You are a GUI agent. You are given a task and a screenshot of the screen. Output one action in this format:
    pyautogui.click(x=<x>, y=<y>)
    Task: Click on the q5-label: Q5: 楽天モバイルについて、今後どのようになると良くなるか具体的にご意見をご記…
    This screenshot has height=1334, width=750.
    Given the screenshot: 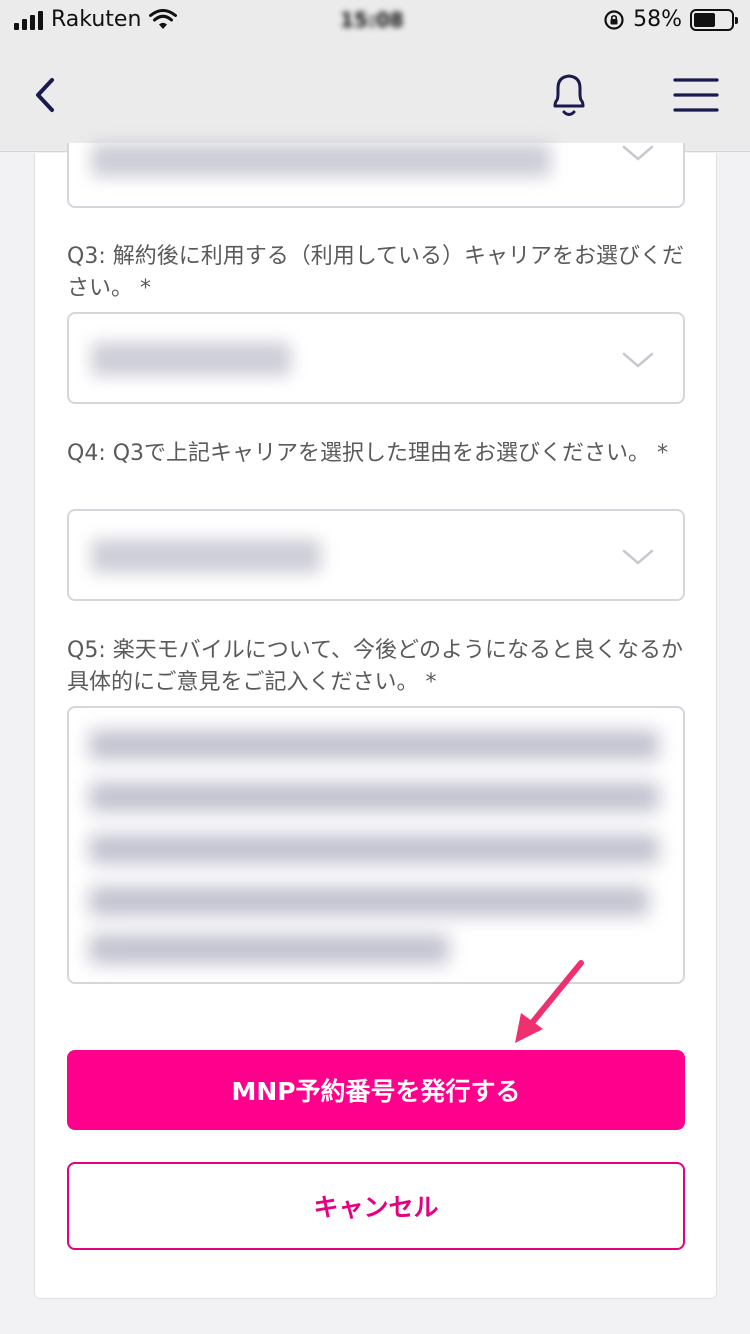 What is the action you would take?
    pyautogui.click(x=375, y=666)
    